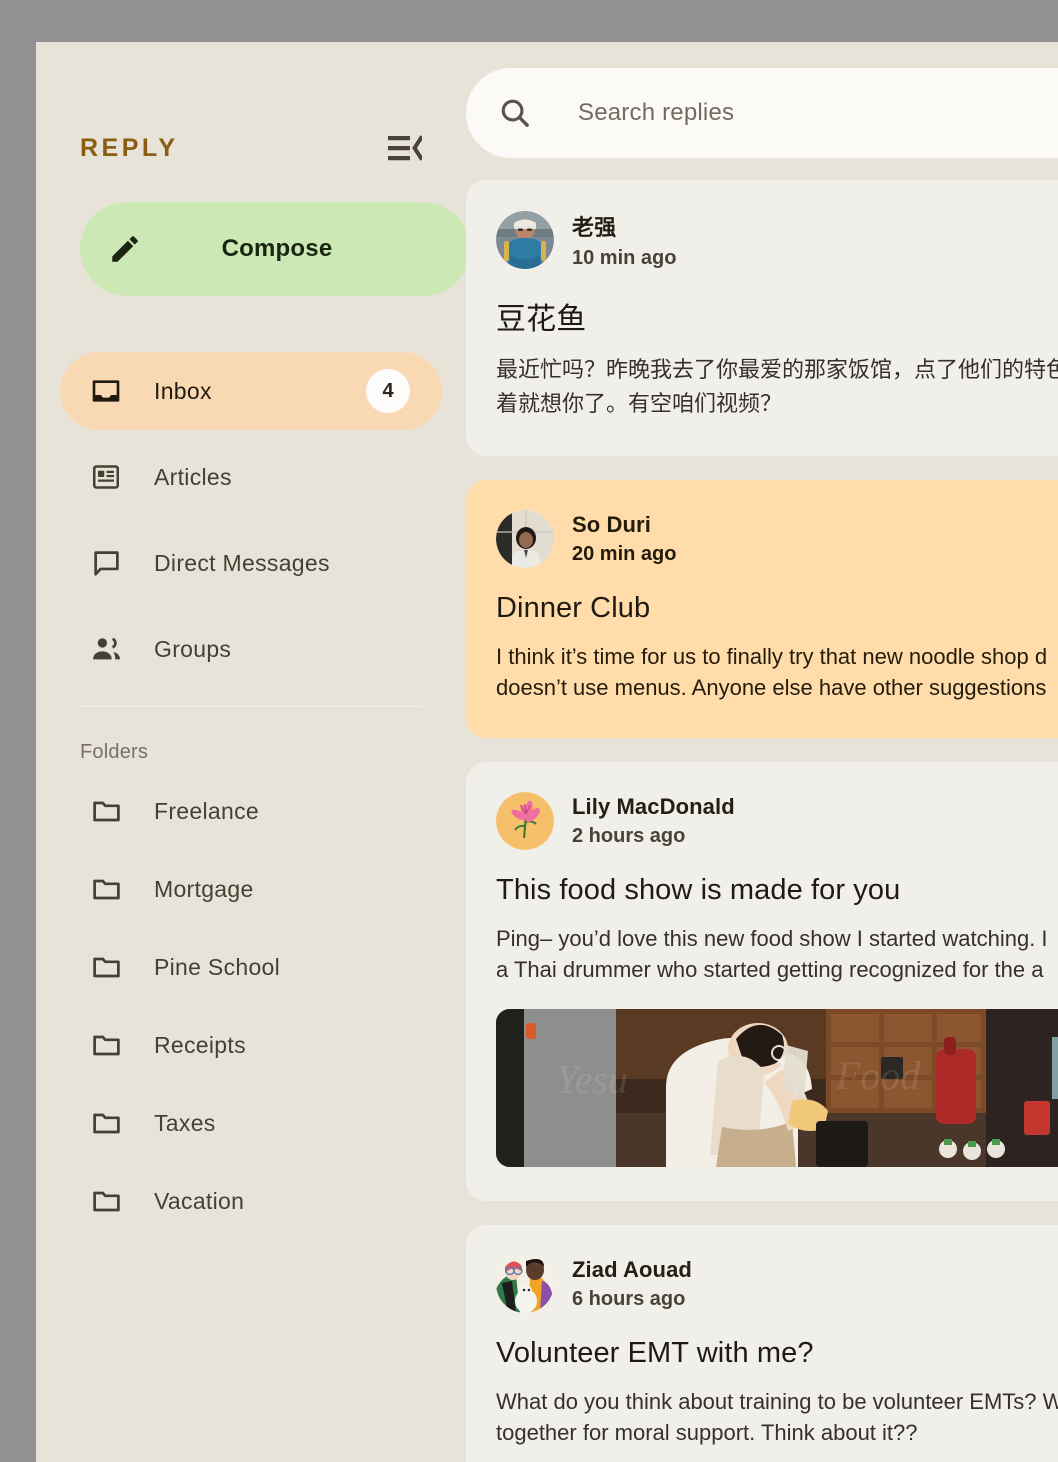 This screenshot has width=1058, height=1462. What do you see at coordinates (541, 319) in the screenshot?
I see `email-subject: 豆花鱼` at bounding box center [541, 319].